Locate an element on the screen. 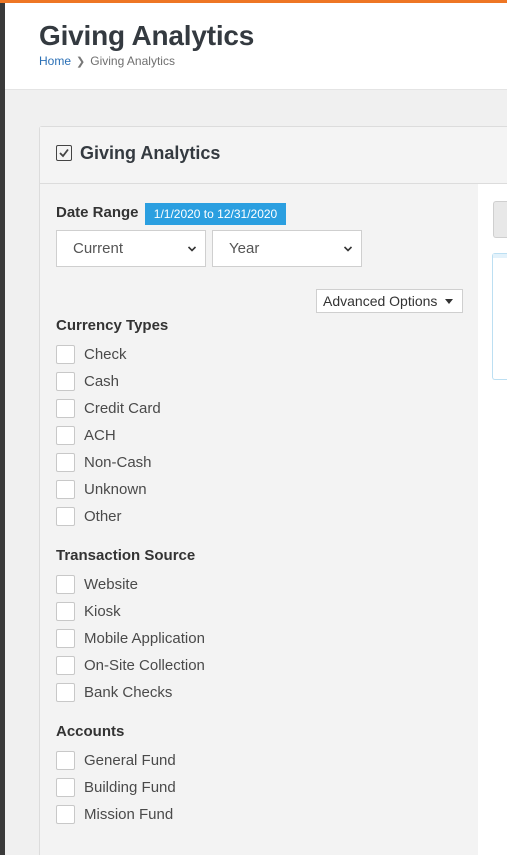  checkbox-label: On-Site Collection is located at coordinates (144, 665).